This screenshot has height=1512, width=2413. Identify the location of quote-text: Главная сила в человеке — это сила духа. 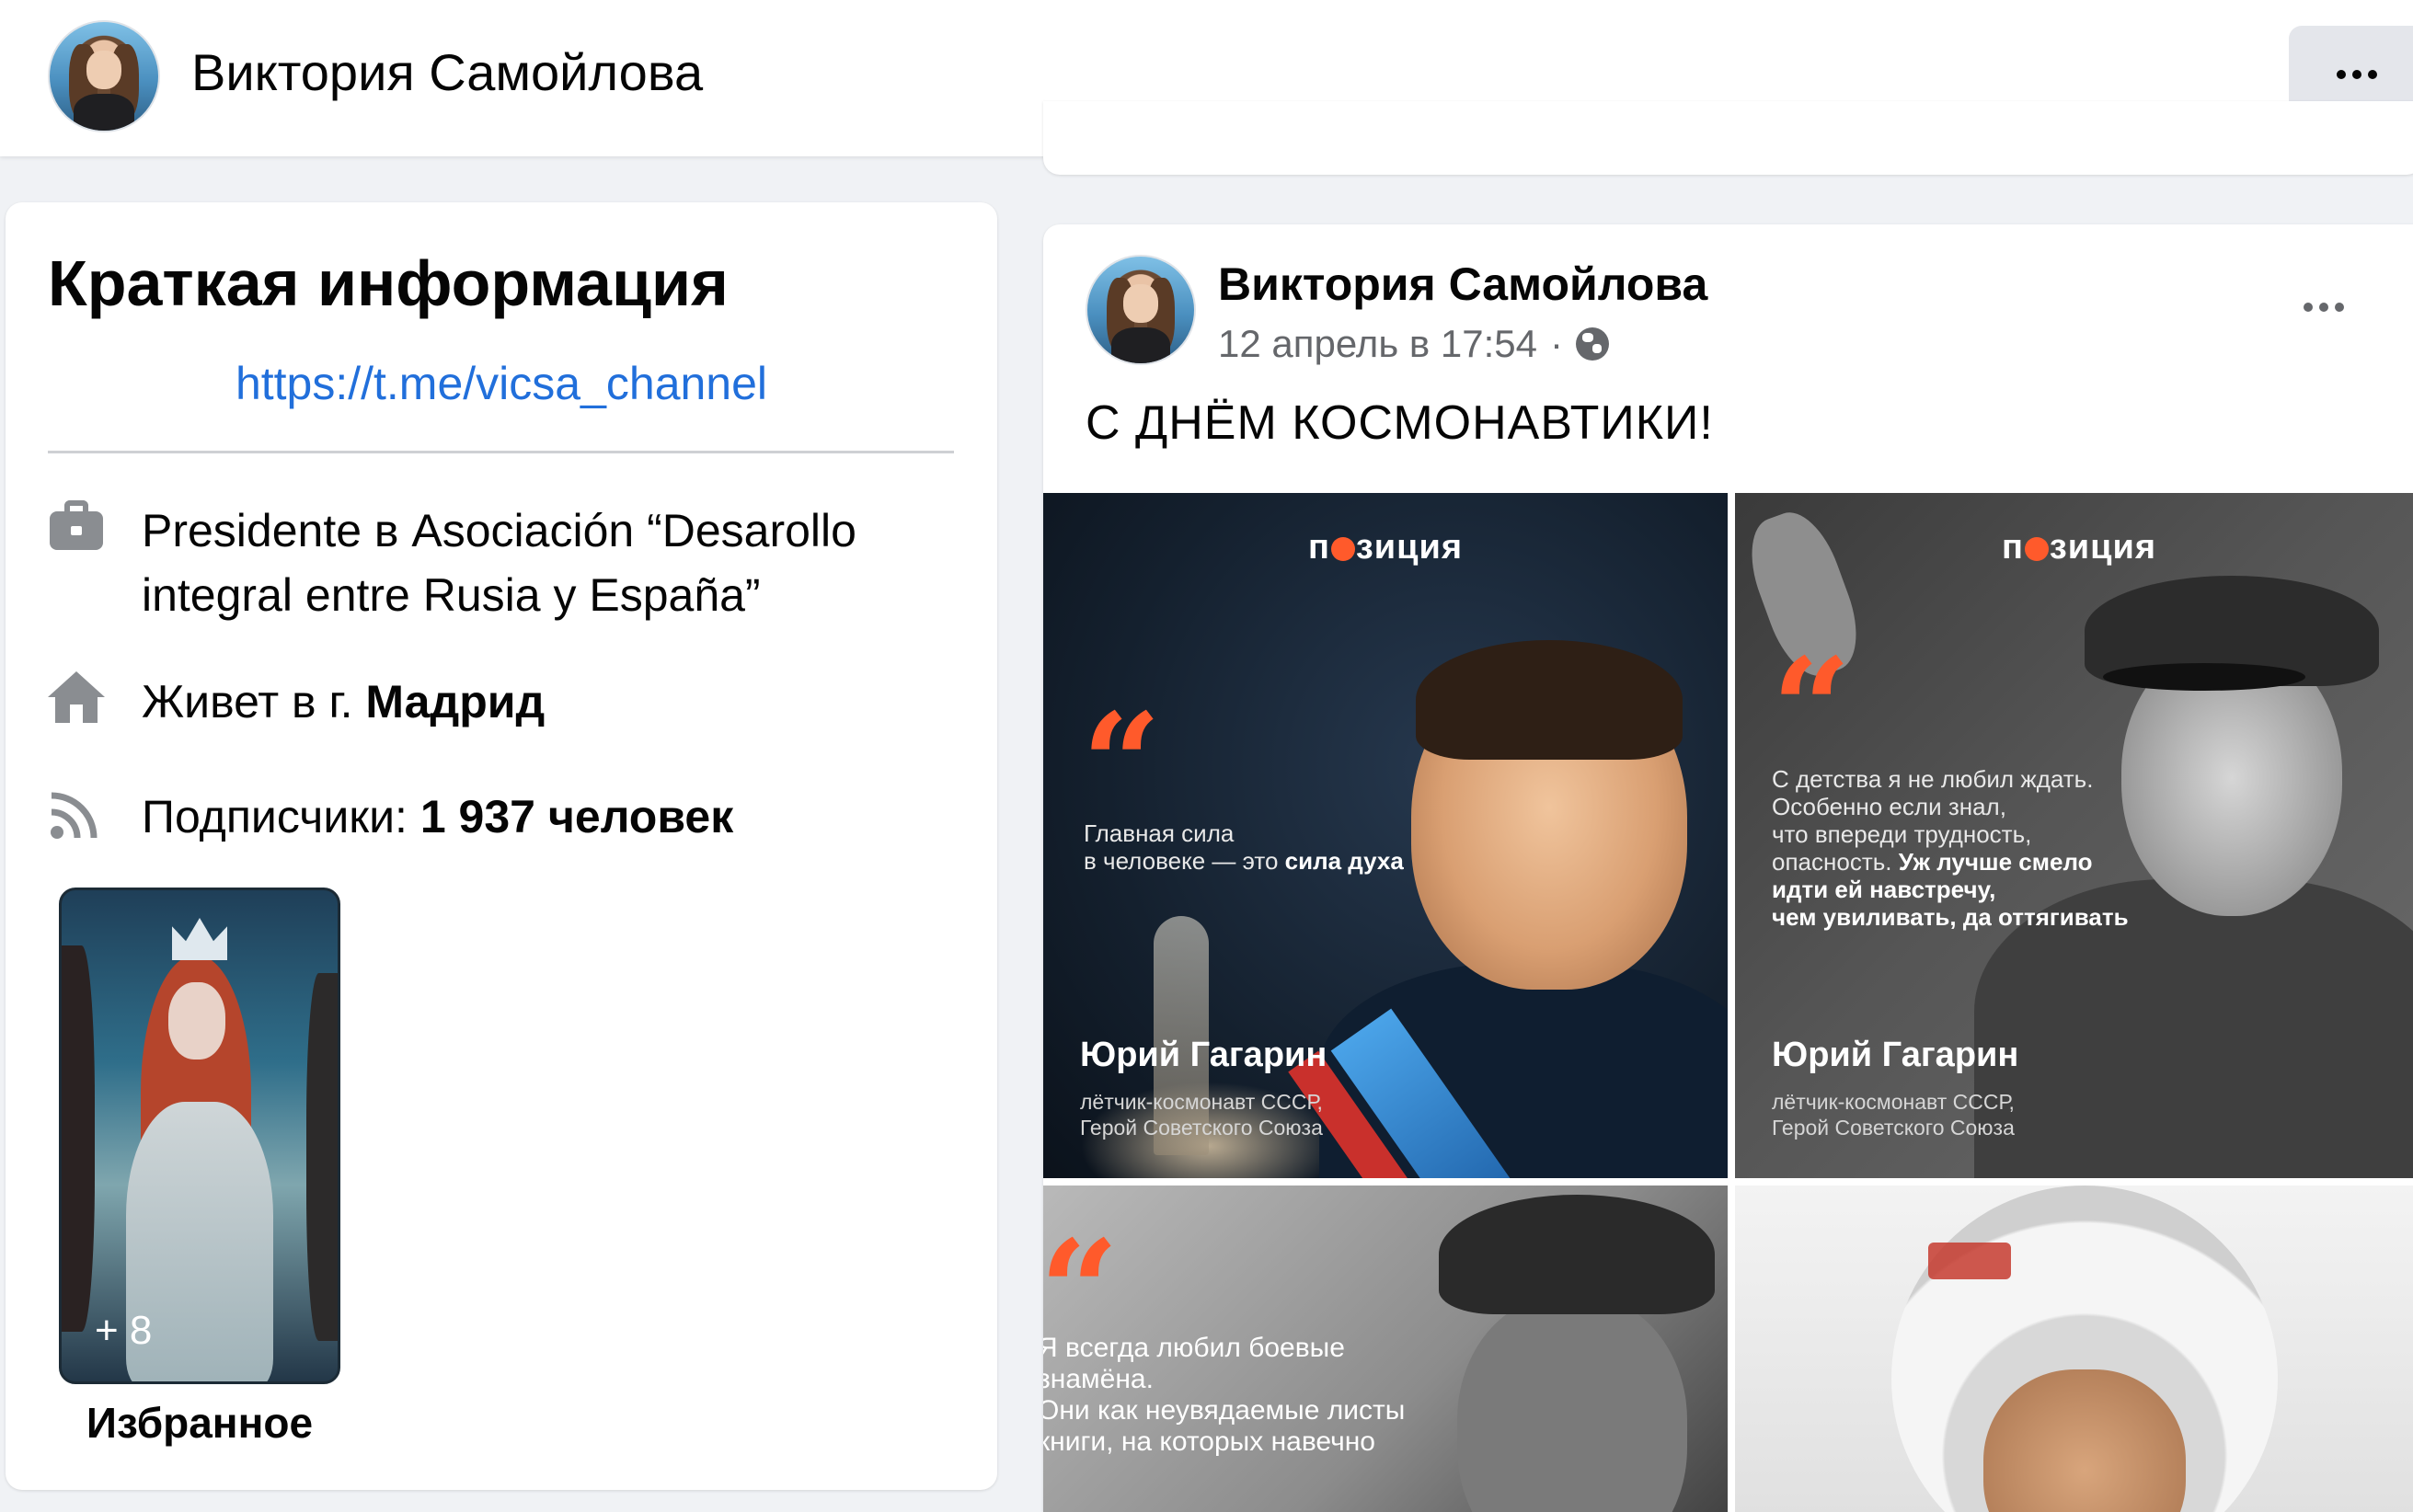
(1244, 847).